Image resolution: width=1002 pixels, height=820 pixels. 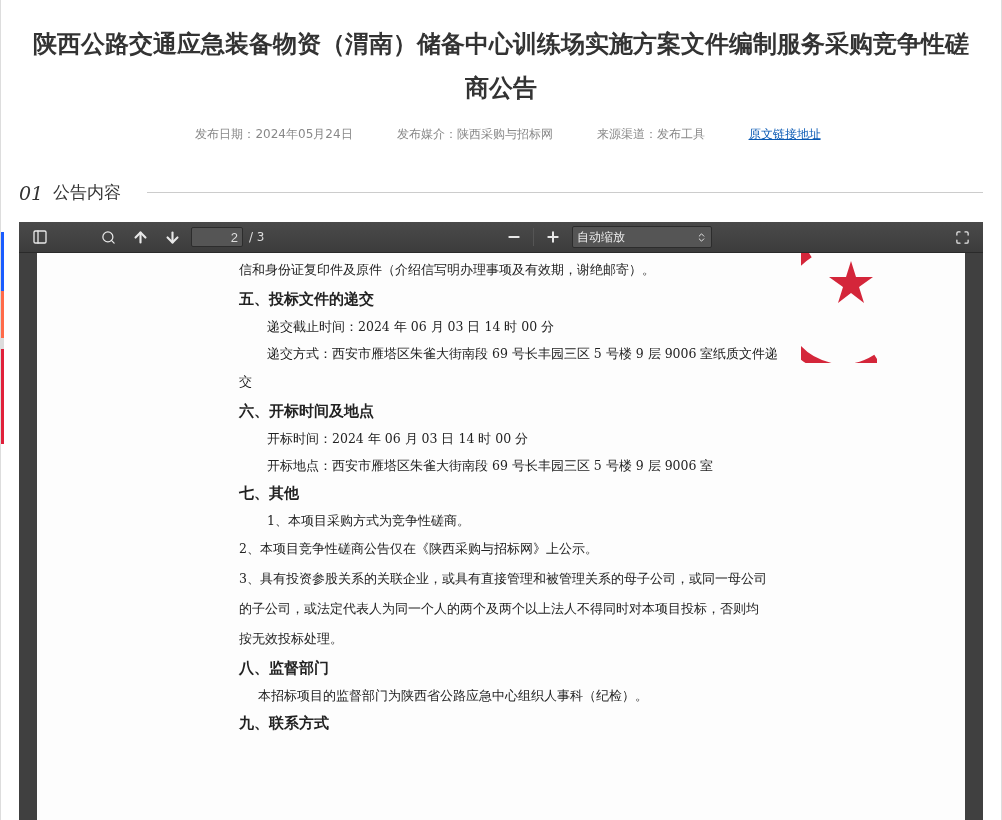 I want to click on meta-text: 发布媒介：陕西采购与招标网, so click(x=474, y=134).